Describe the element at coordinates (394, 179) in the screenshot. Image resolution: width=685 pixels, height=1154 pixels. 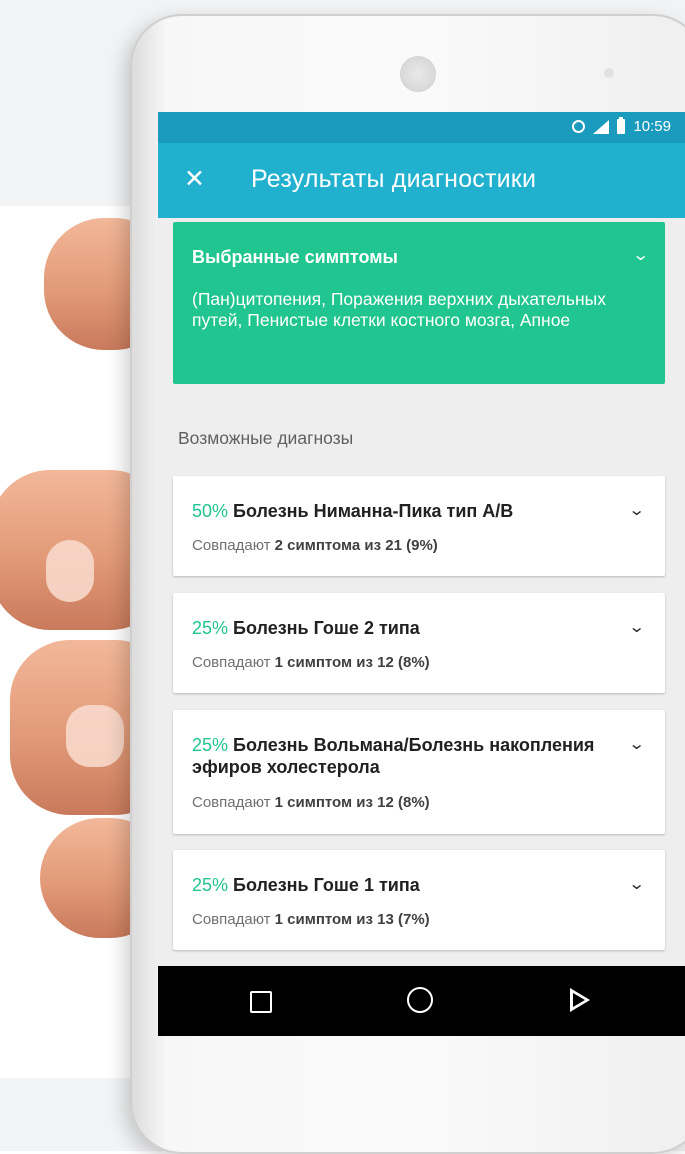
I see `page-title: Результаты диагностики` at that location.